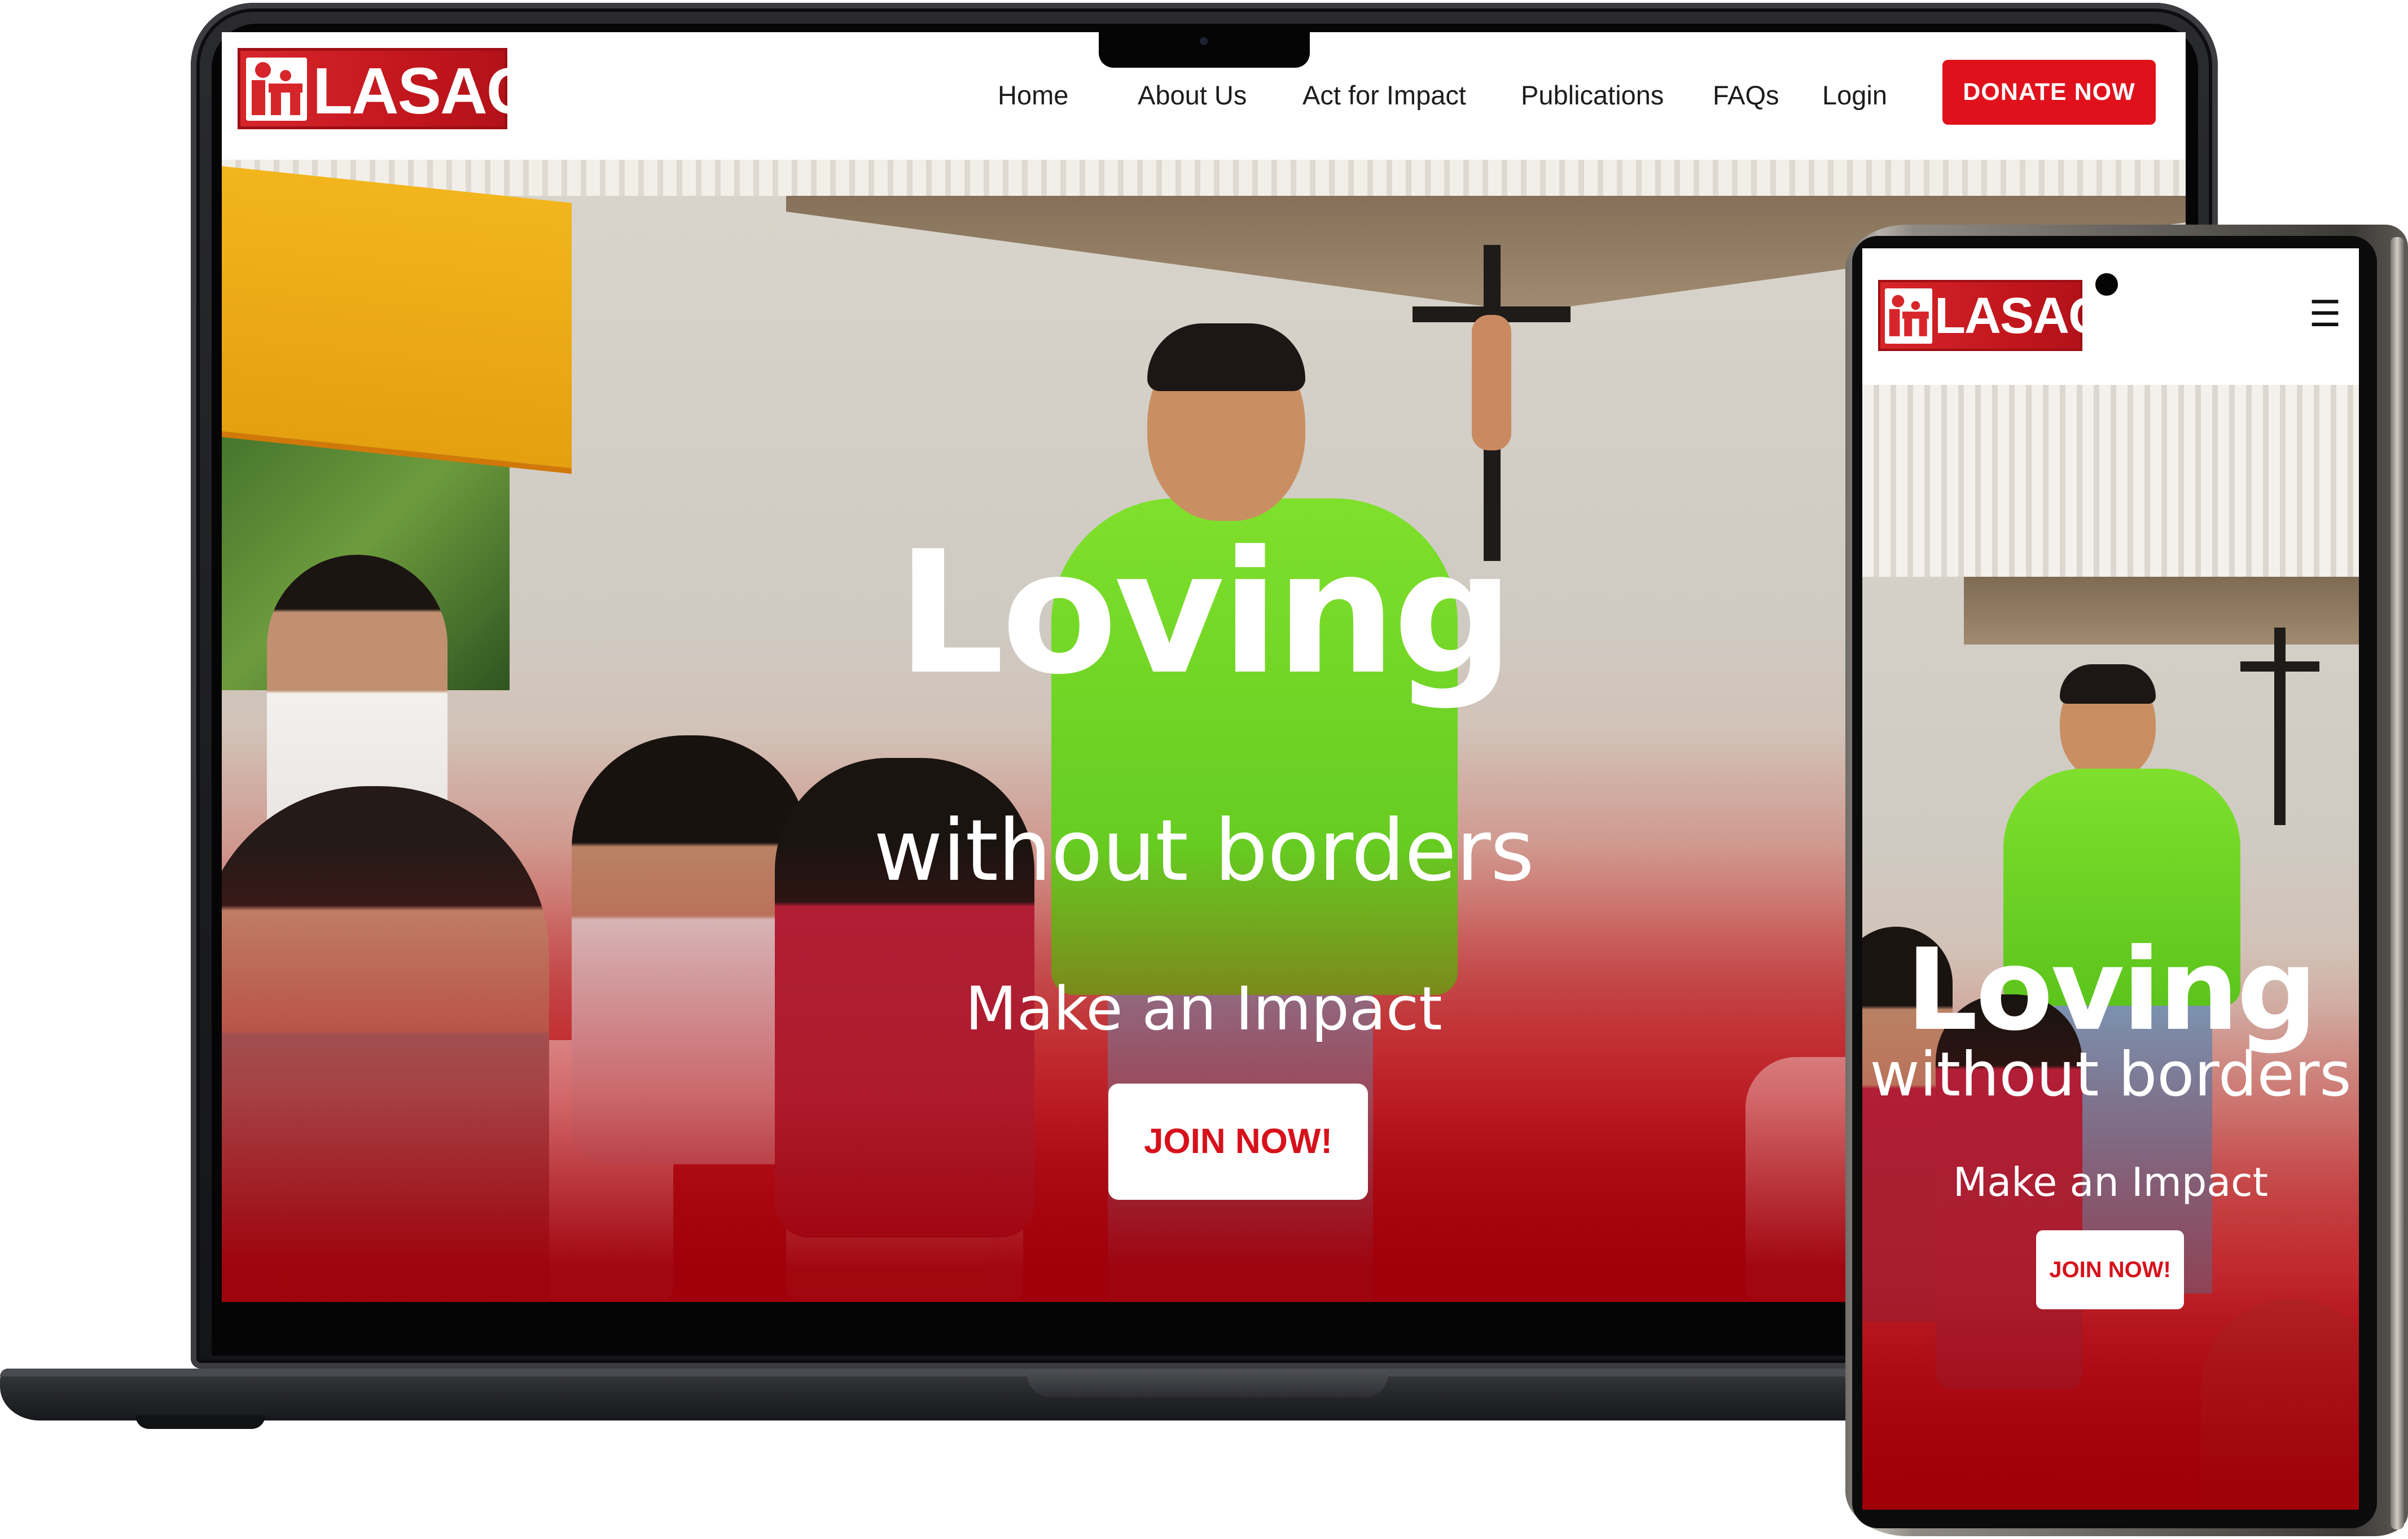 The image size is (2408, 1539). Describe the element at coordinates (1384, 95) in the screenshot. I see `nav-item-act-for-impact: Act for Impact` at that location.